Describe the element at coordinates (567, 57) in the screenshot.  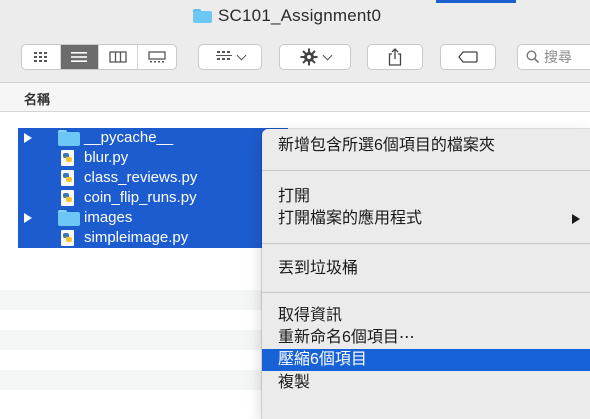
I see `search-input` at that location.